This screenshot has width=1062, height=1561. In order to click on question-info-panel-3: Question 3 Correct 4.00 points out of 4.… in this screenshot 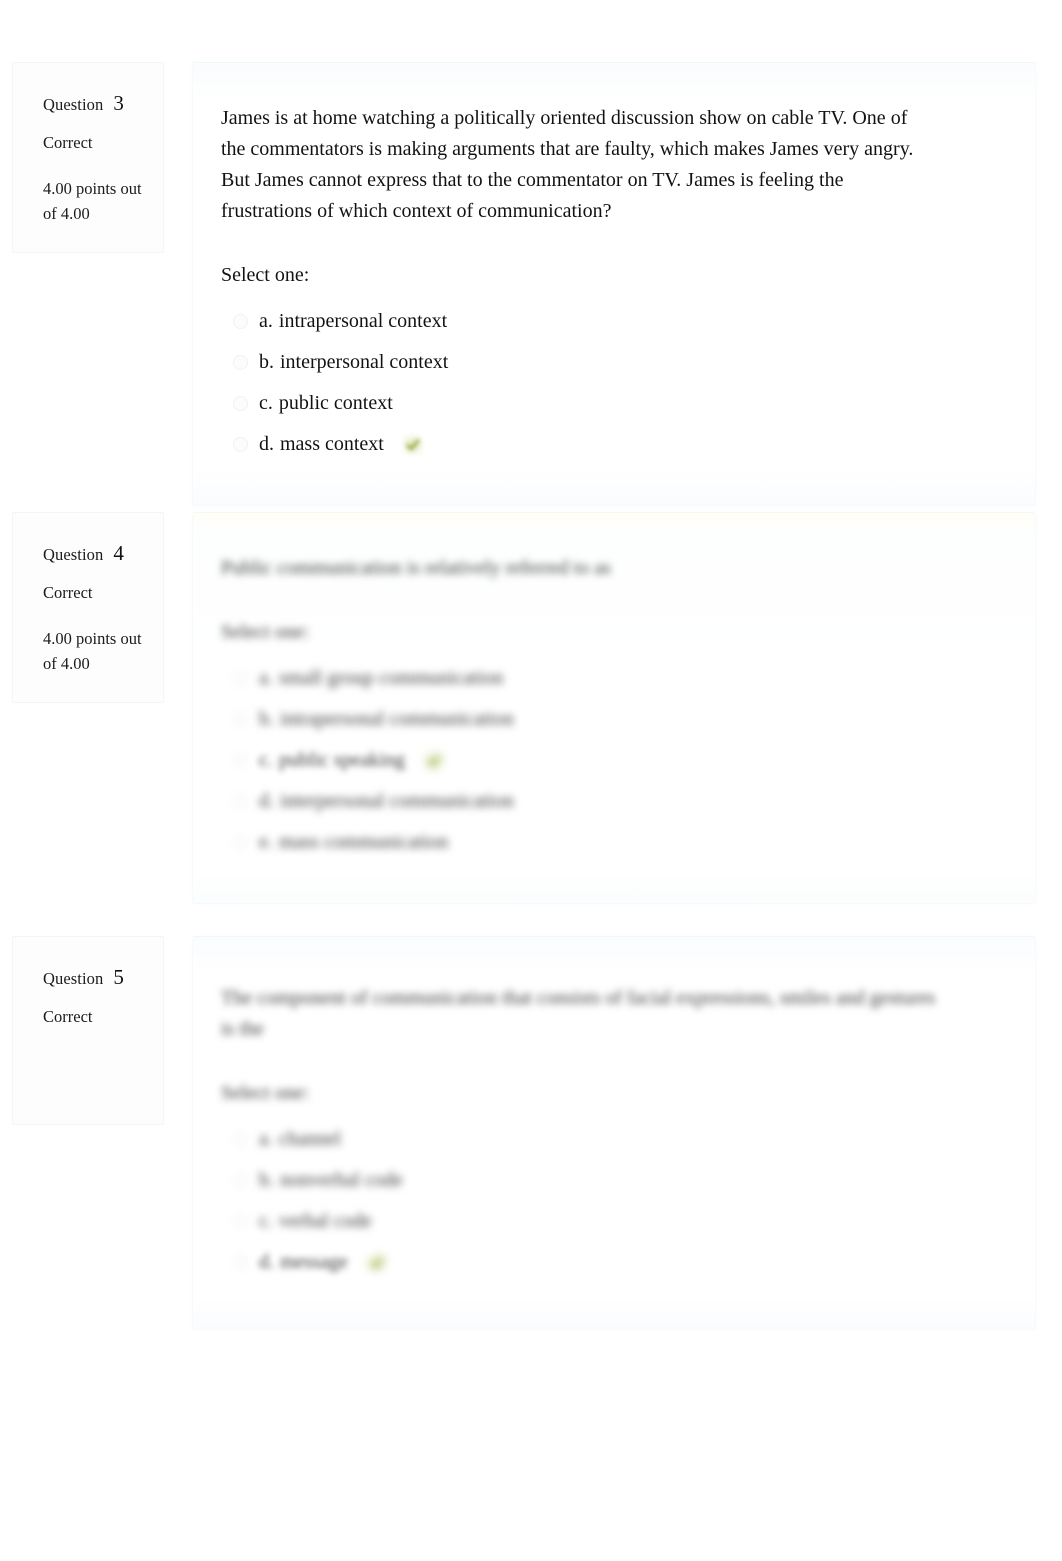, I will do `click(88, 158)`.